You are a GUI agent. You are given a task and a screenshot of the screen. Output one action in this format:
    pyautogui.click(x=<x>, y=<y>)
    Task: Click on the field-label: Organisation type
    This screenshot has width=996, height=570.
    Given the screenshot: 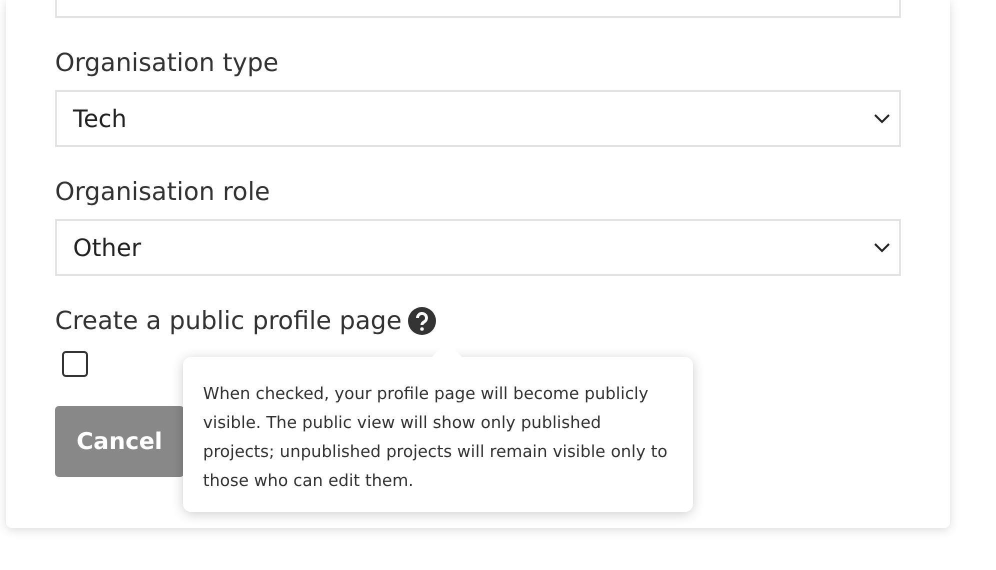 What is the action you would take?
    pyautogui.click(x=167, y=63)
    